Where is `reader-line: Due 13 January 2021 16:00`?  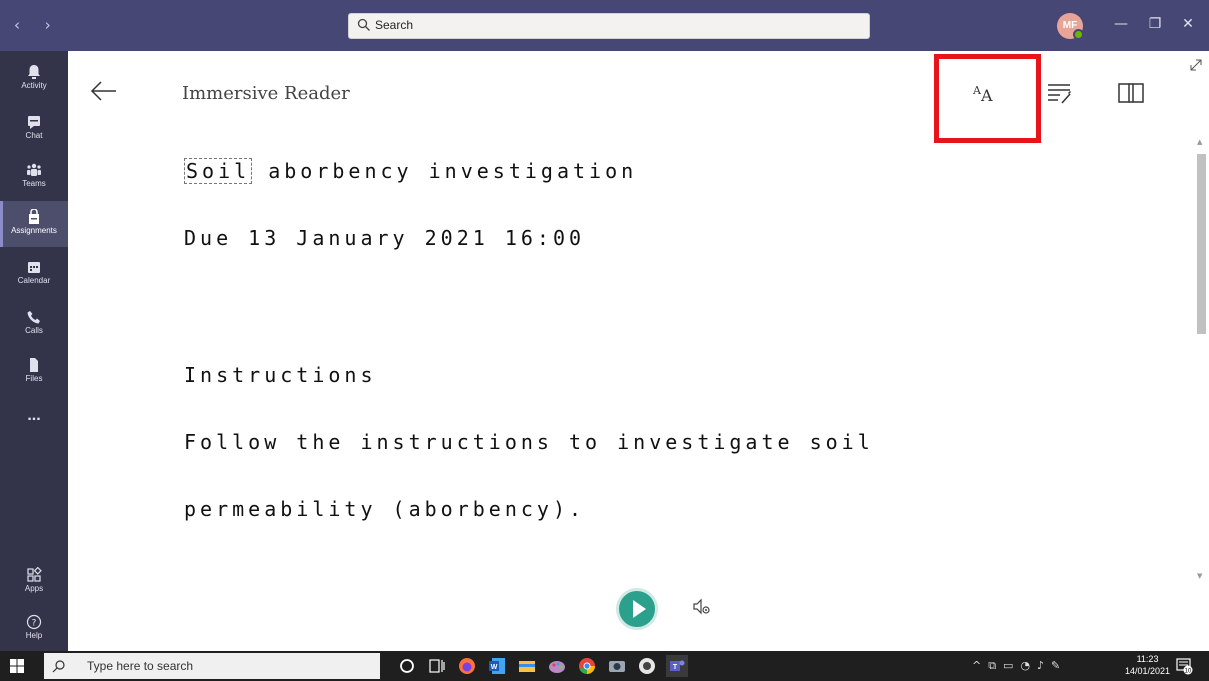 reader-line: Due 13 January 2021 16:00 is located at coordinates (385, 238).